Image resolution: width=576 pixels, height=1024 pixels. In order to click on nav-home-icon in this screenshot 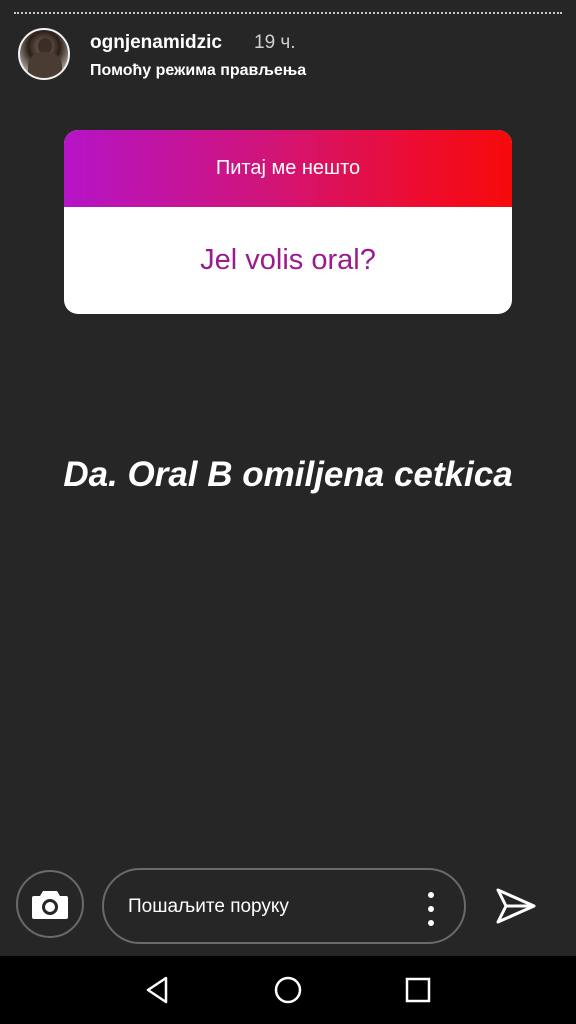, I will do `click(288, 990)`.